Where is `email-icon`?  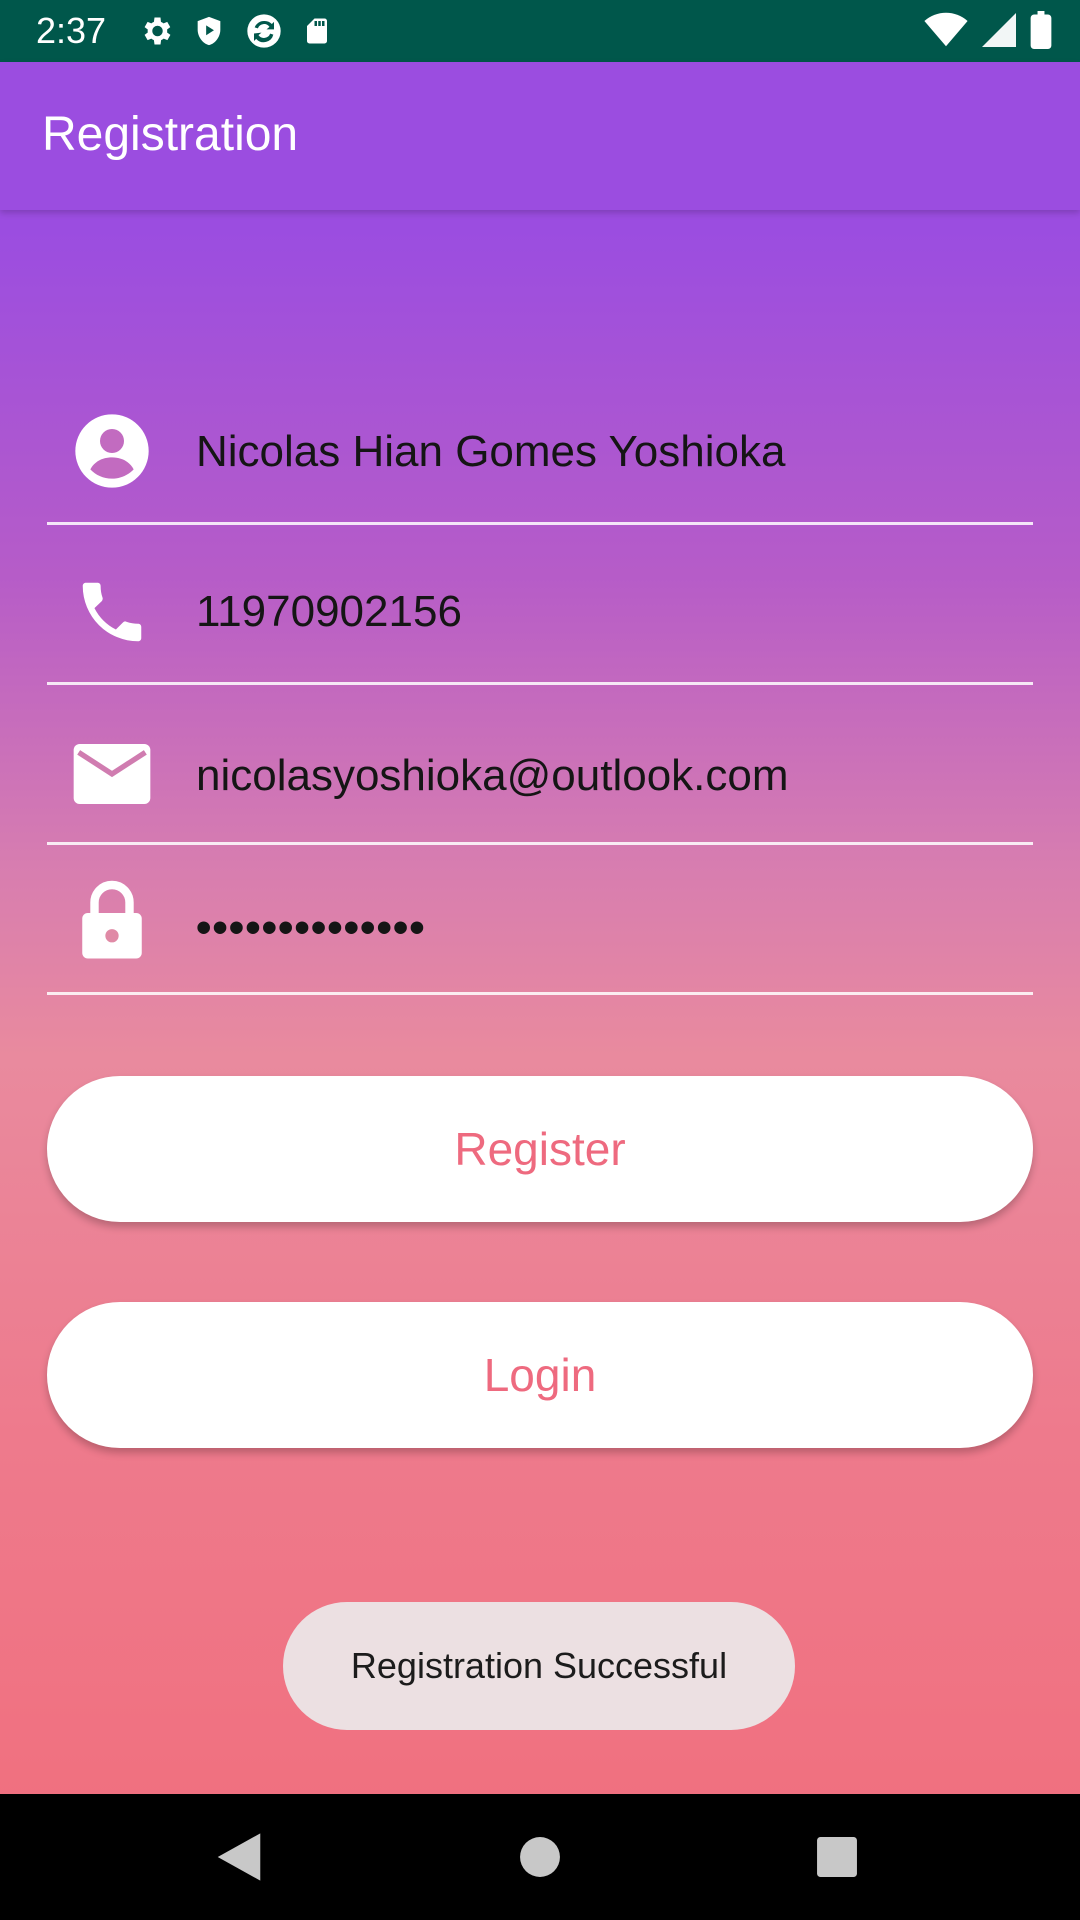 email-icon is located at coordinates (112, 774).